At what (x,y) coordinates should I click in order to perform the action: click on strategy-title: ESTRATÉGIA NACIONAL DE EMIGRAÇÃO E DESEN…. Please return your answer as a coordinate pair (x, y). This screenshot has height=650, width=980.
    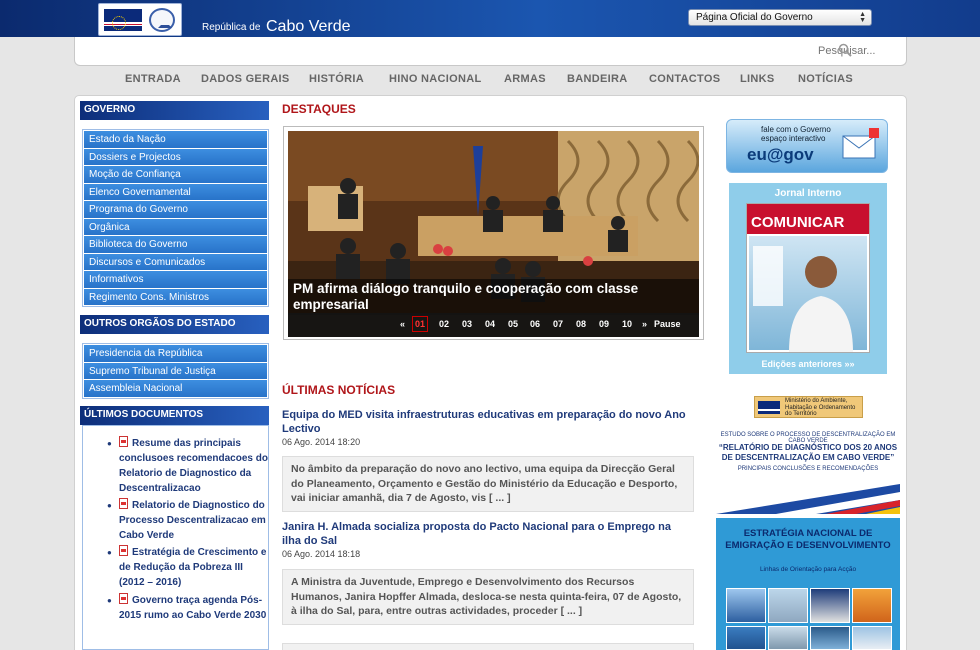
    Looking at the image, I should click on (808, 539).